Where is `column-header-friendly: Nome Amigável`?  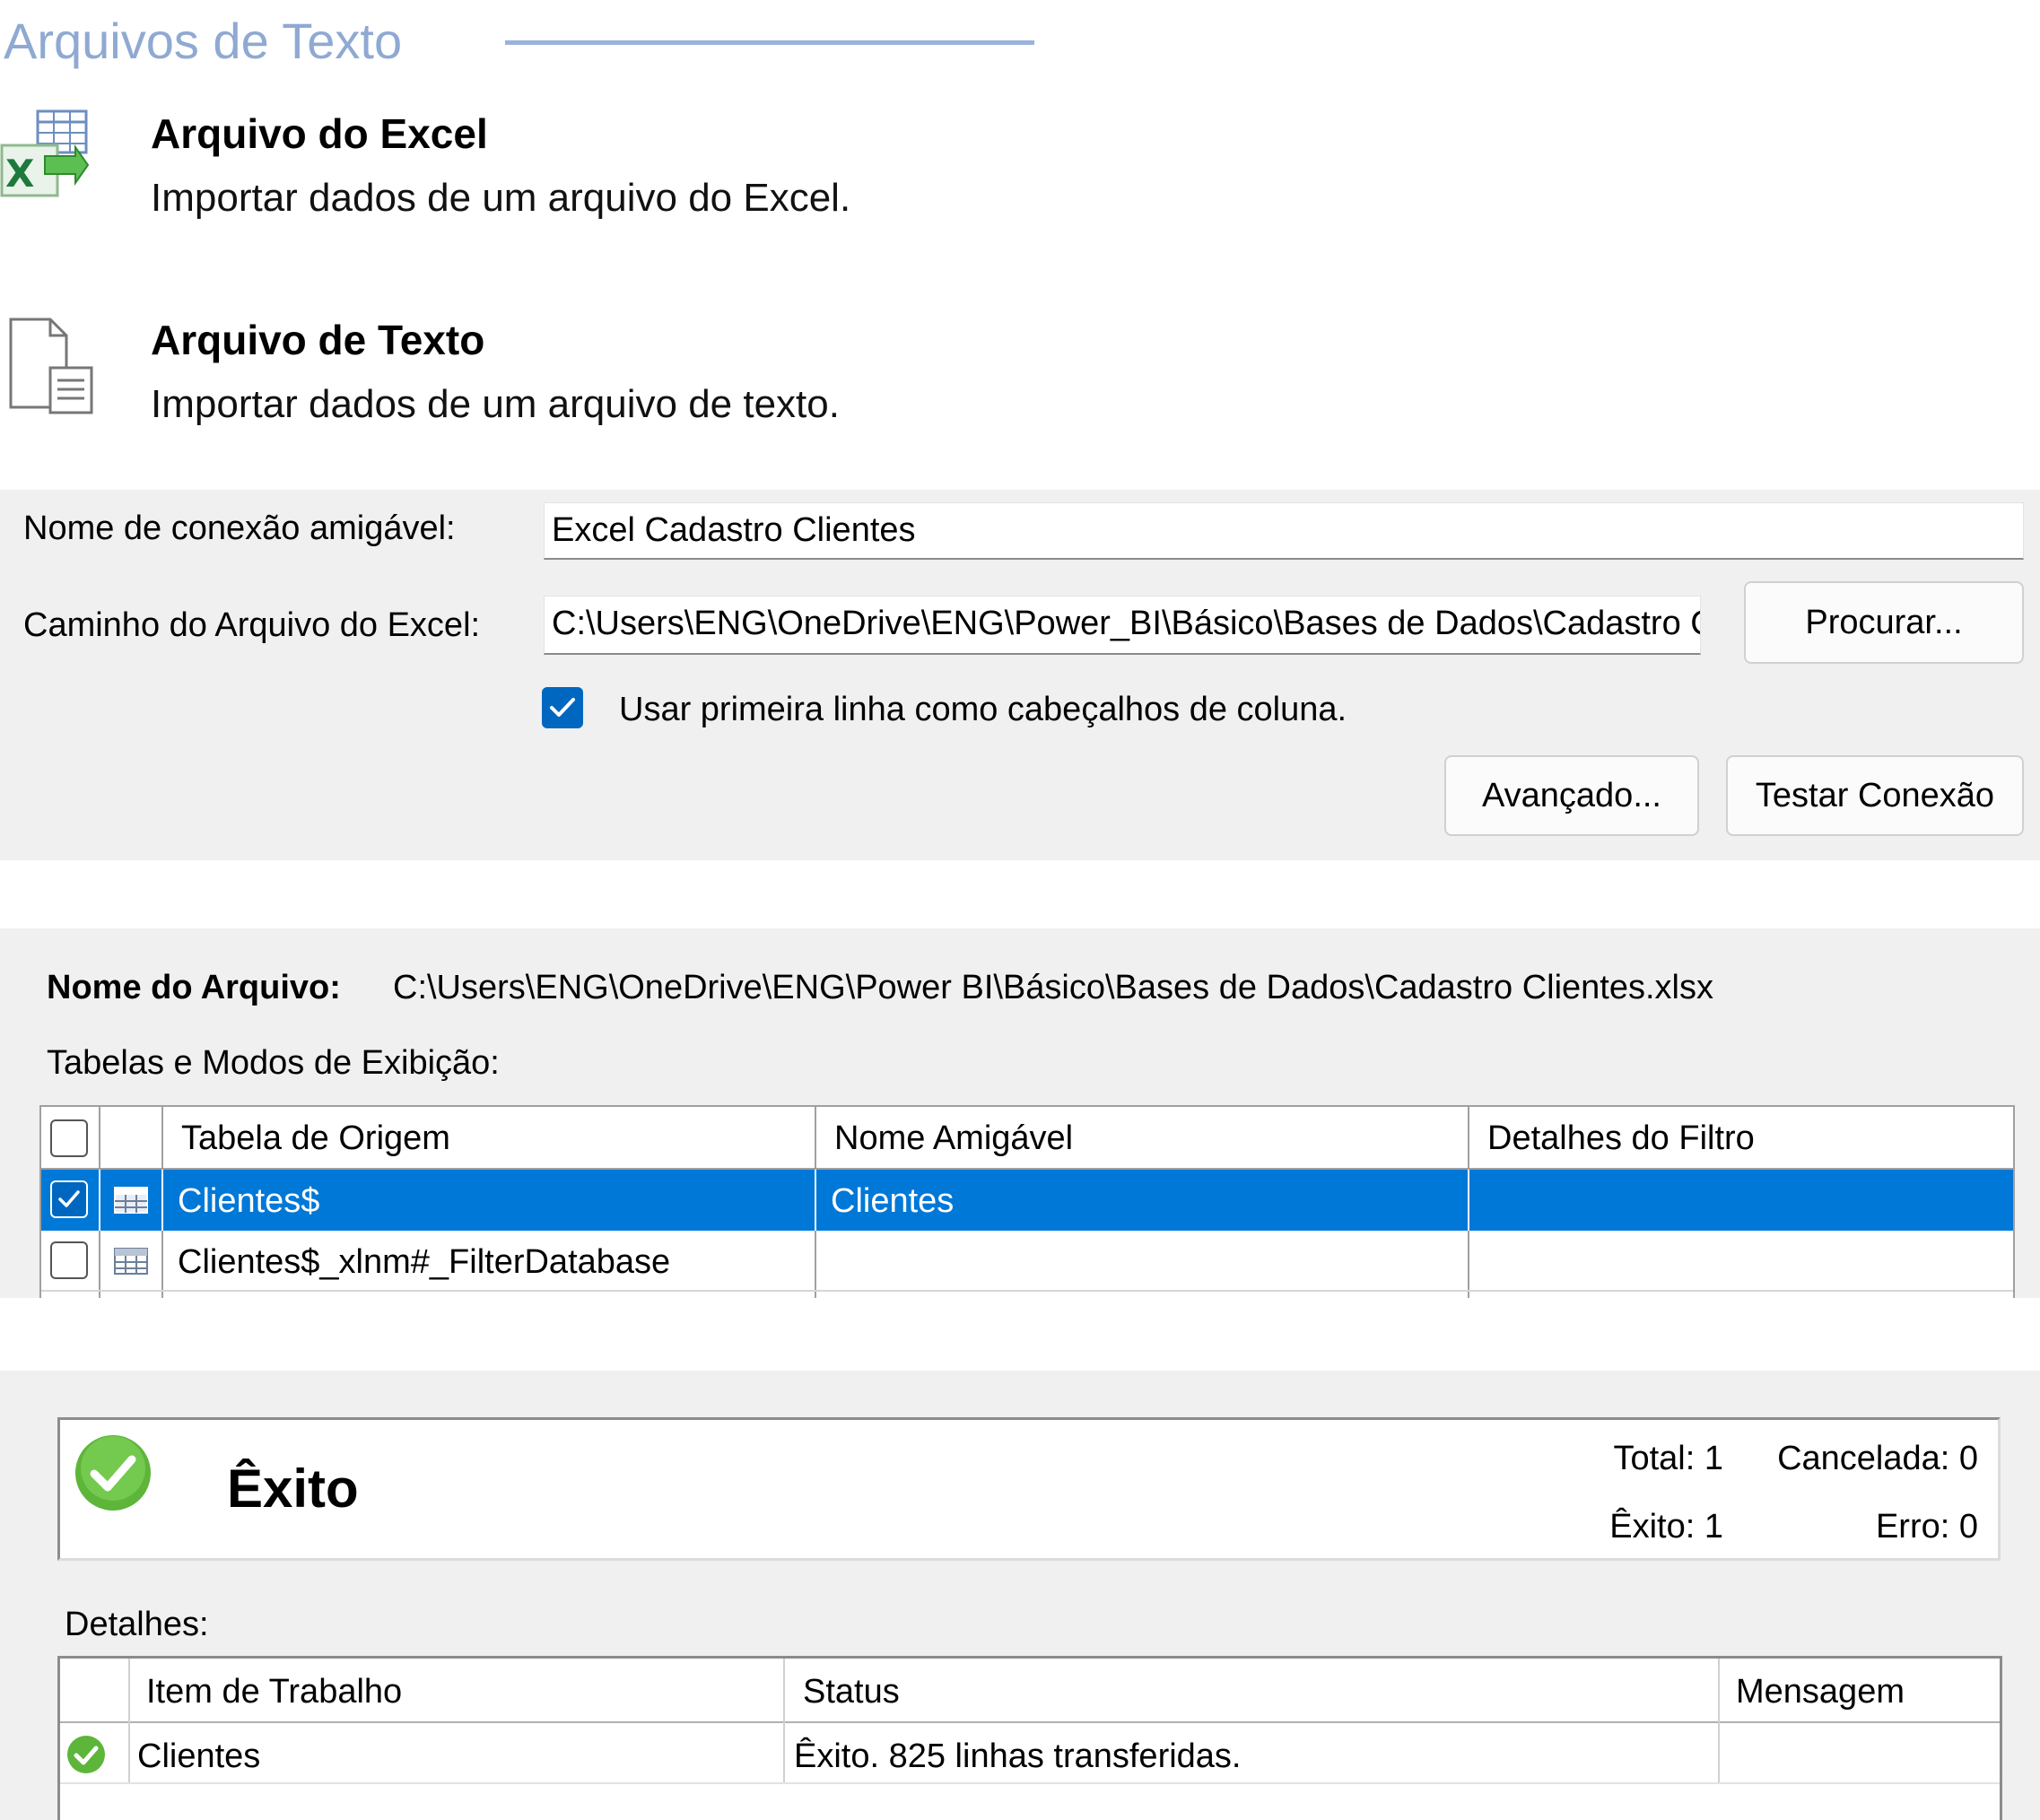
column-header-friendly: Nome Amigável is located at coordinates (953, 1138).